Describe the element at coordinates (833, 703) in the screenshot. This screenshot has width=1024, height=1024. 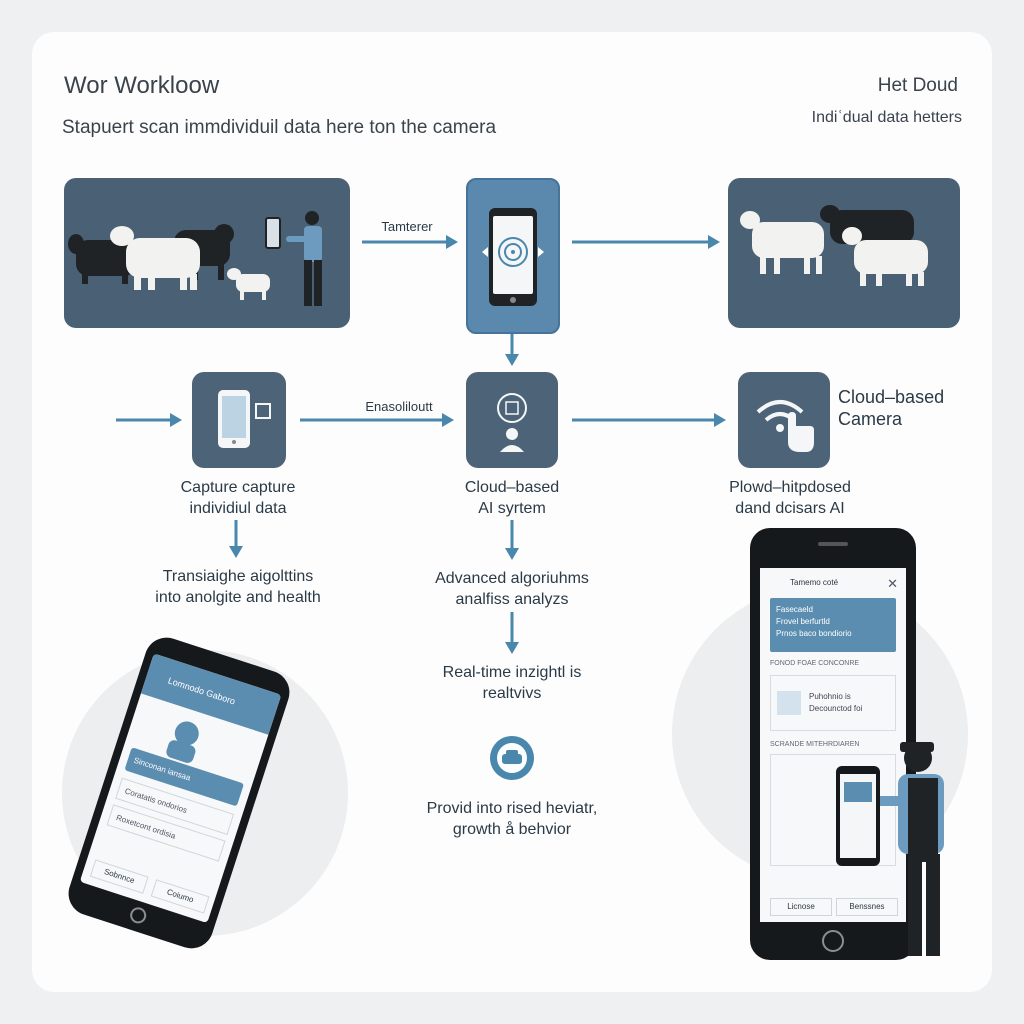
I see `right-phone-item: Puhohnio is Decounctod foi` at that location.